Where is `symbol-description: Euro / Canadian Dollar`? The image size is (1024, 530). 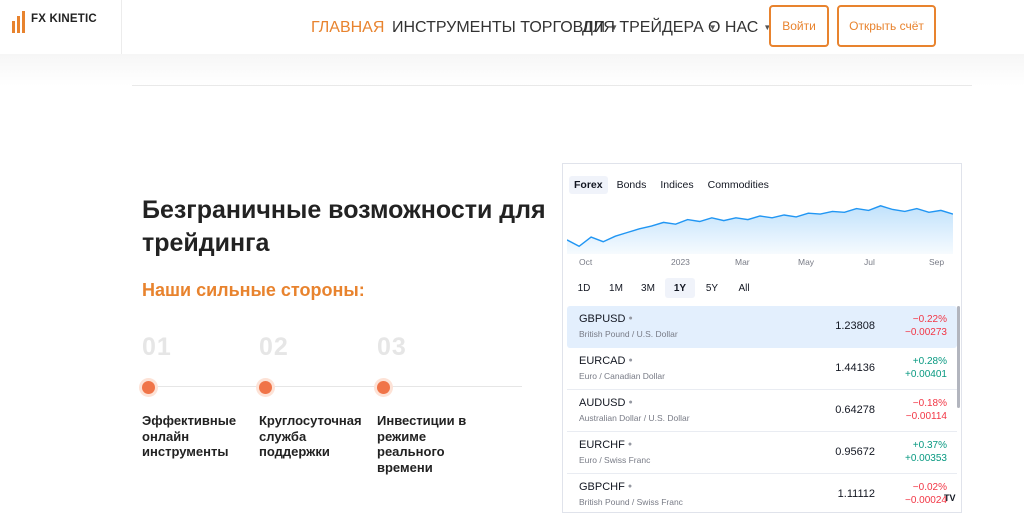 symbol-description: Euro / Canadian Dollar is located at coordinates (622, 376).